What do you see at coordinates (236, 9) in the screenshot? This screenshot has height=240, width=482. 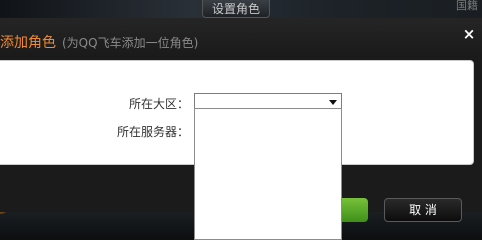 I see `set-role-tab: 设置角色` at bounding box center [236, 9].